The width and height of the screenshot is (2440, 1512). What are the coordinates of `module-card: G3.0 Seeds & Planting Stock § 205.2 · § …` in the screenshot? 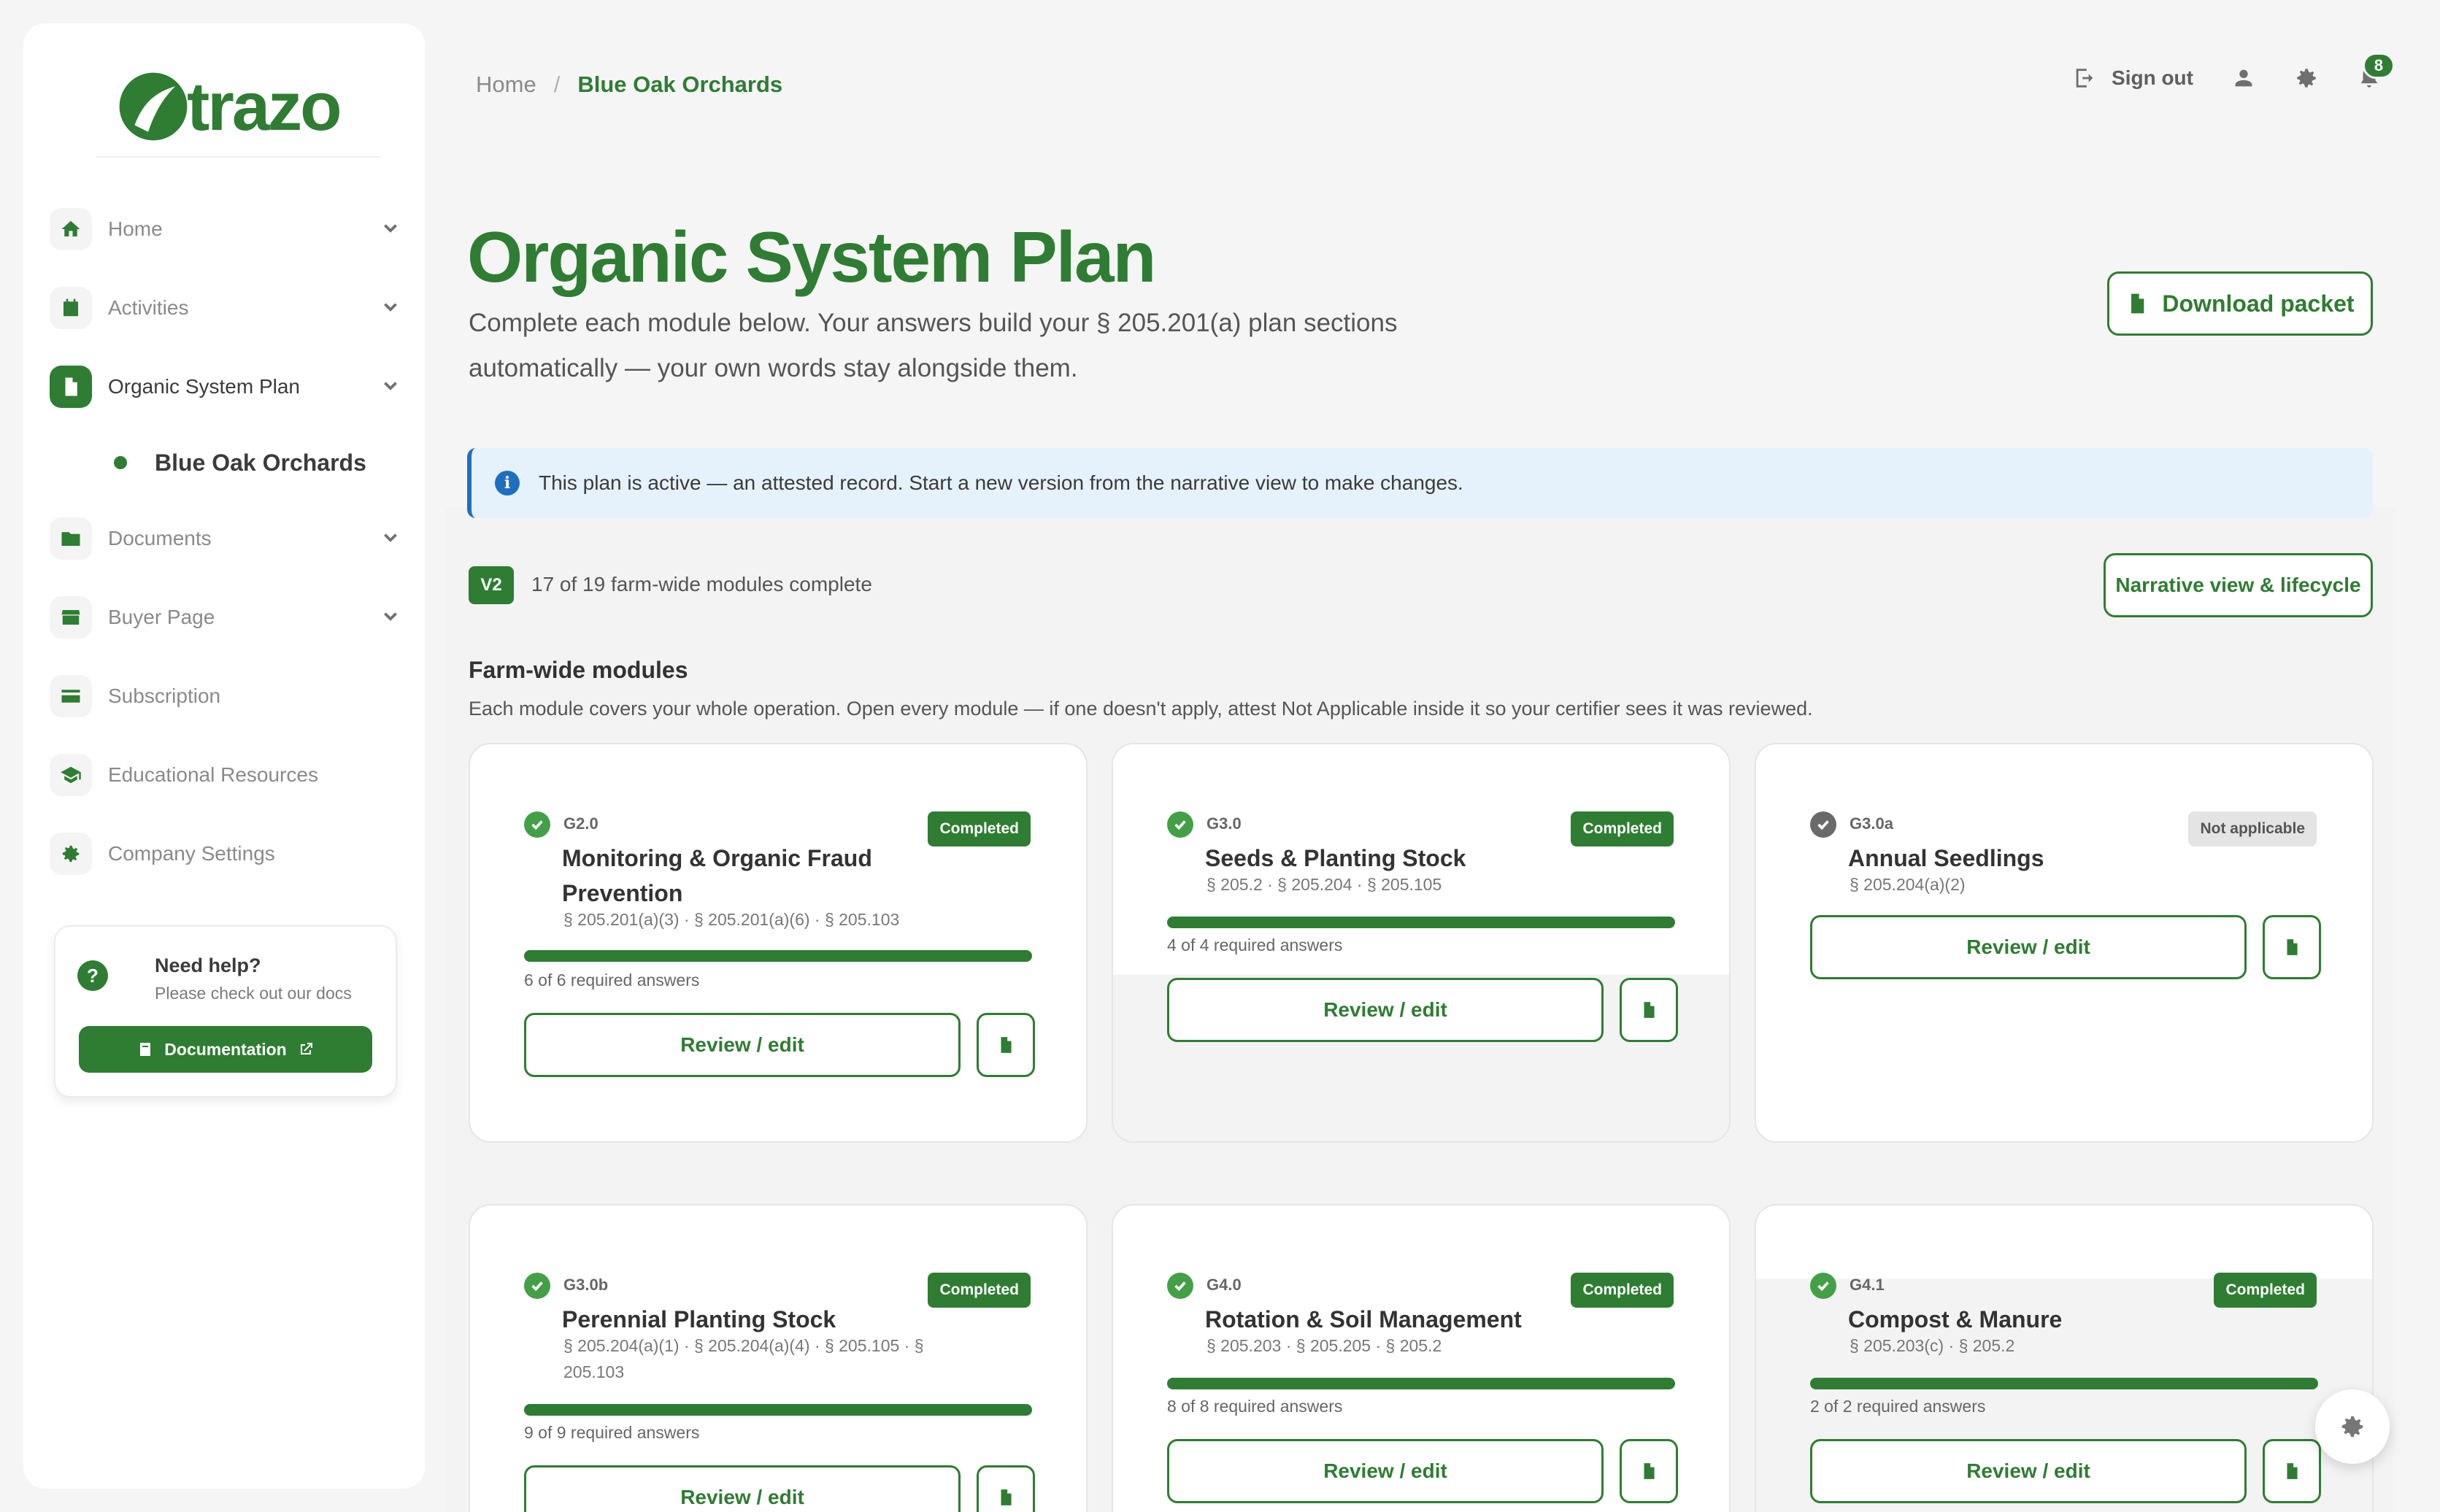 It's located at (1421, 943).